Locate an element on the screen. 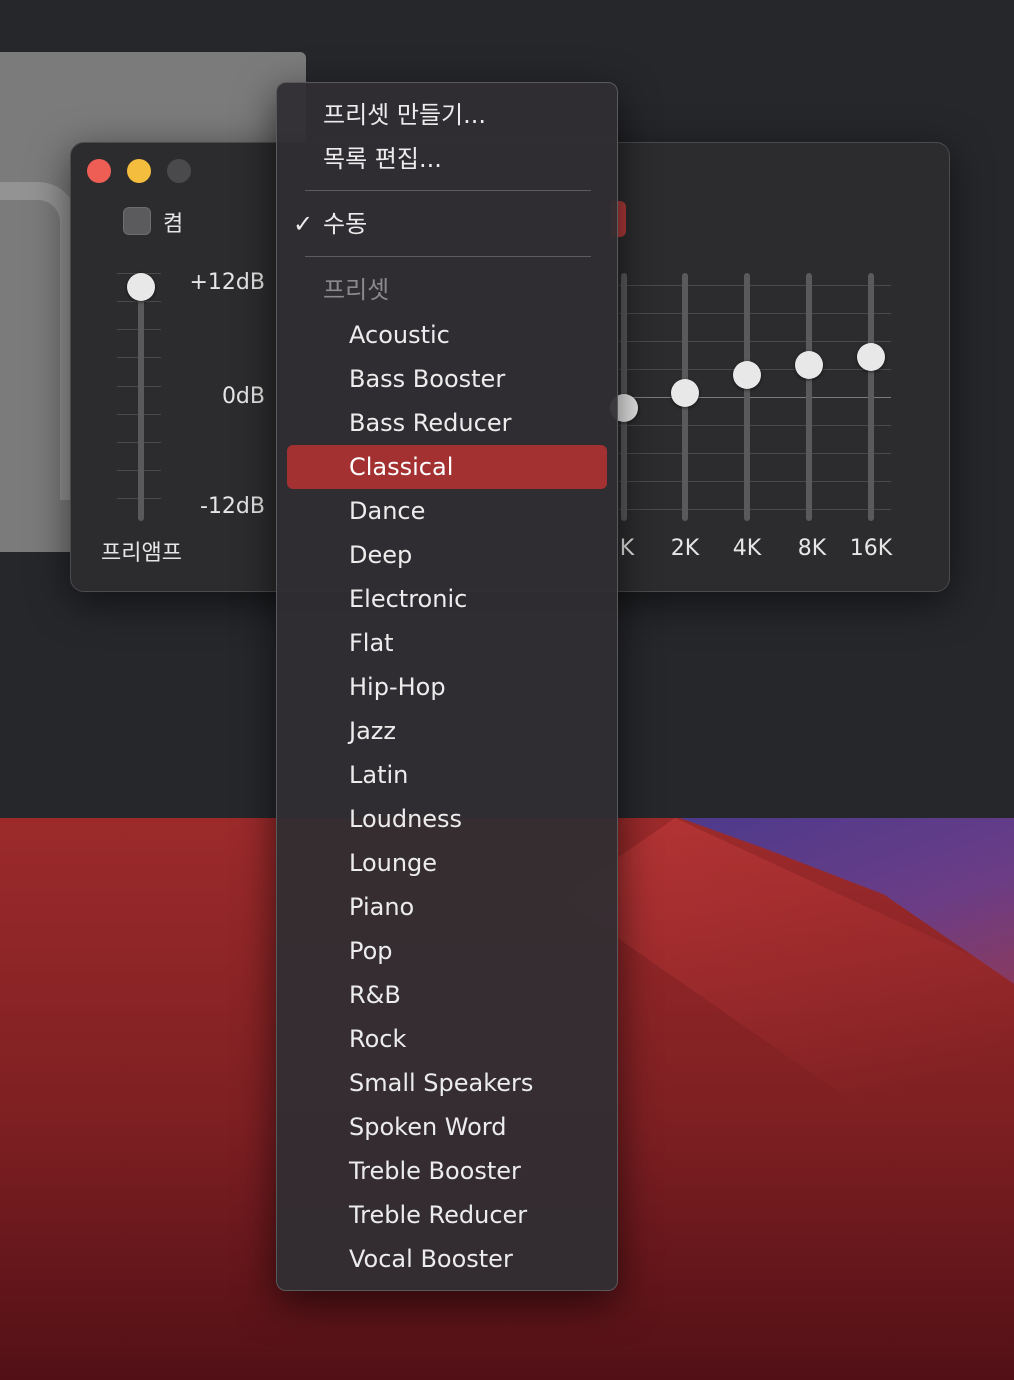 The height and width of the screenshot is (1380, 1014). band-label-4k: 4K is located at coordinates (747, 548).